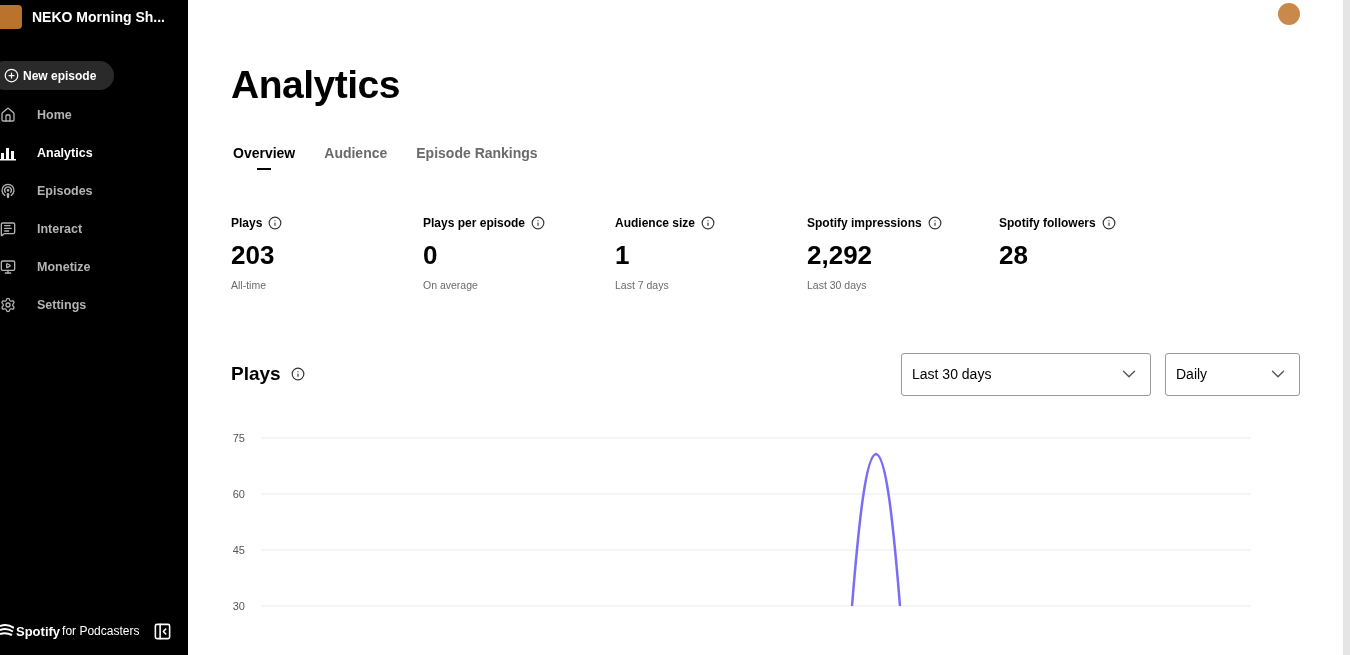 This screenshot has height=655, width=1350. Describe the element at coordinates (655, 223) in the screenshot. I see `stat-label: Audience size` at that location.